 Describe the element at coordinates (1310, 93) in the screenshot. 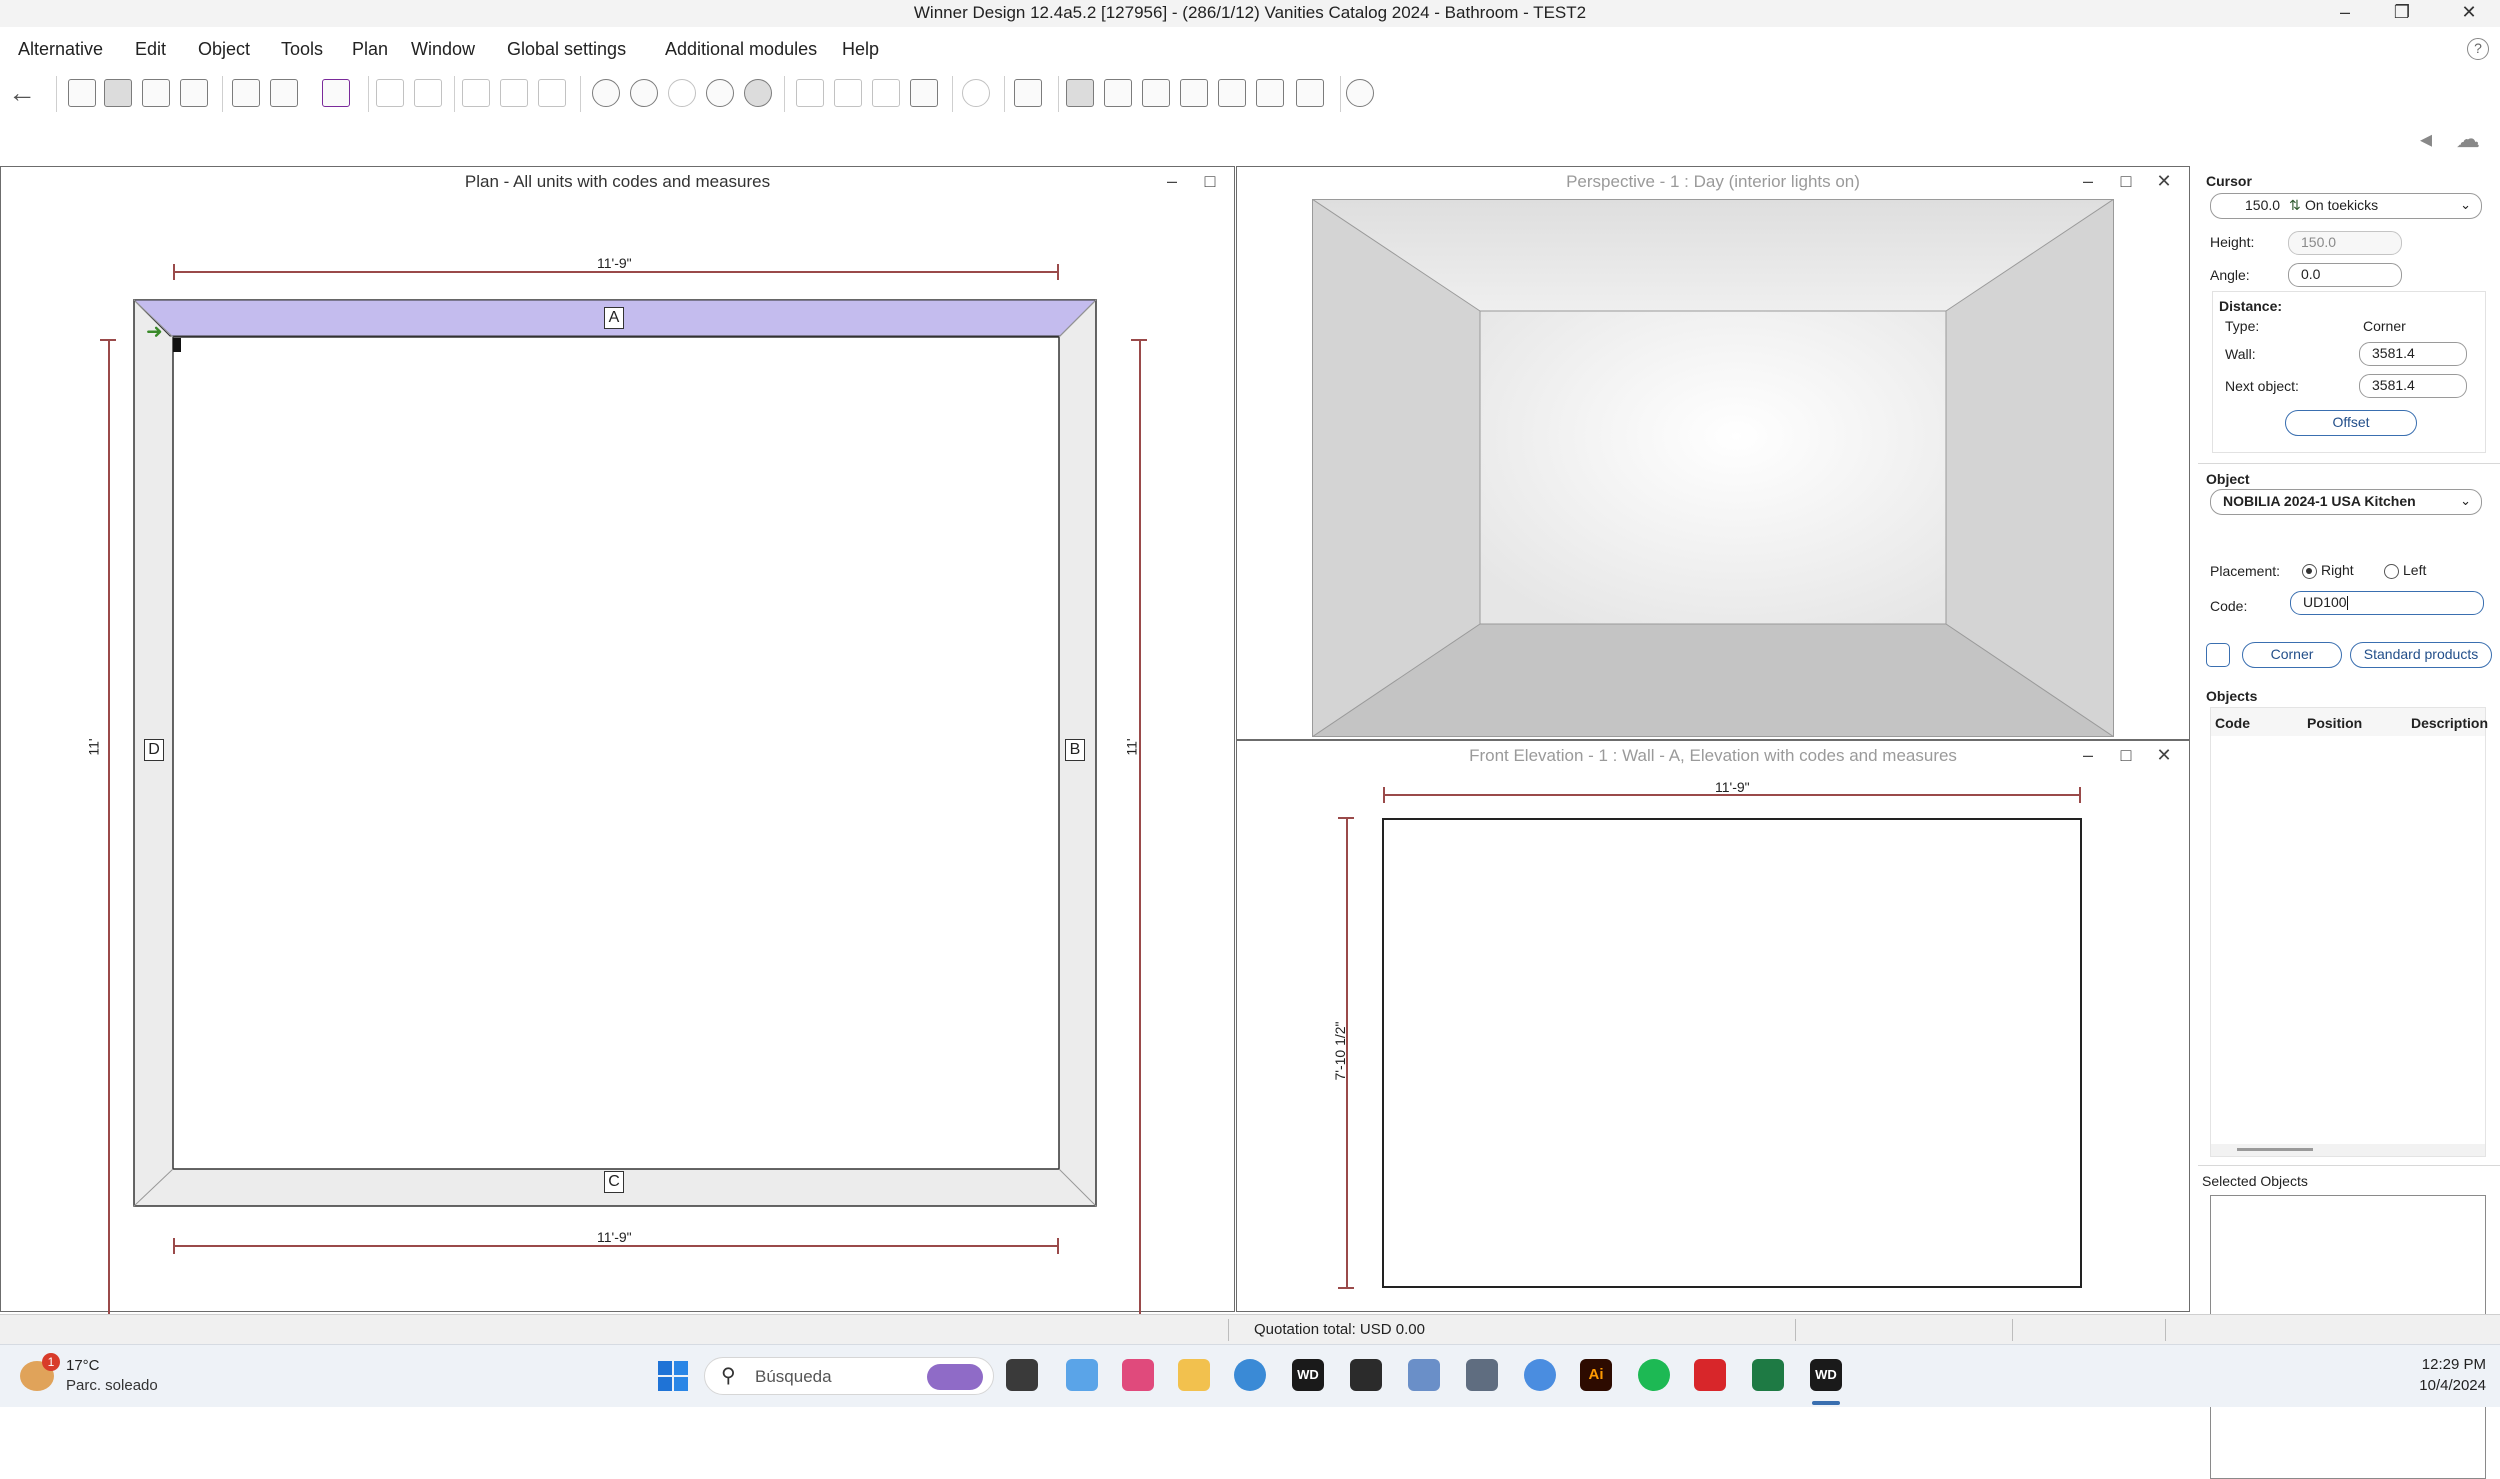

I see `align-tool-icon` at that location.